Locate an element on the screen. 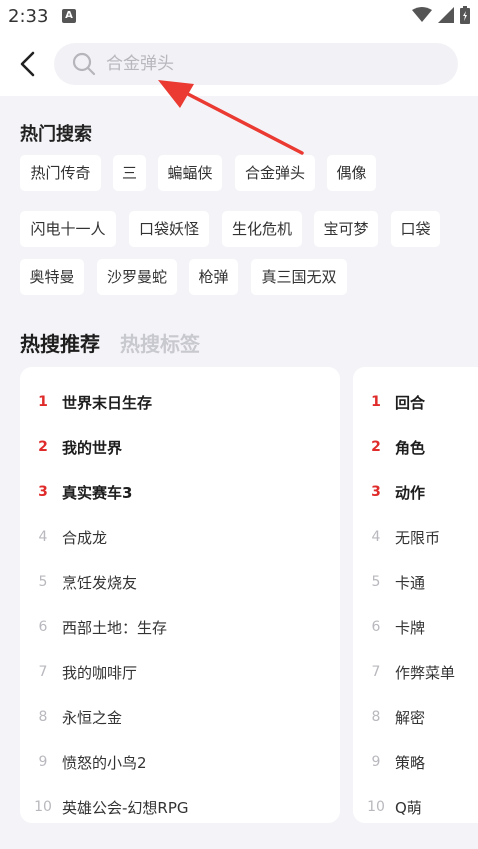  list-item: 4 无限币 is located at coordinates (396, 537).